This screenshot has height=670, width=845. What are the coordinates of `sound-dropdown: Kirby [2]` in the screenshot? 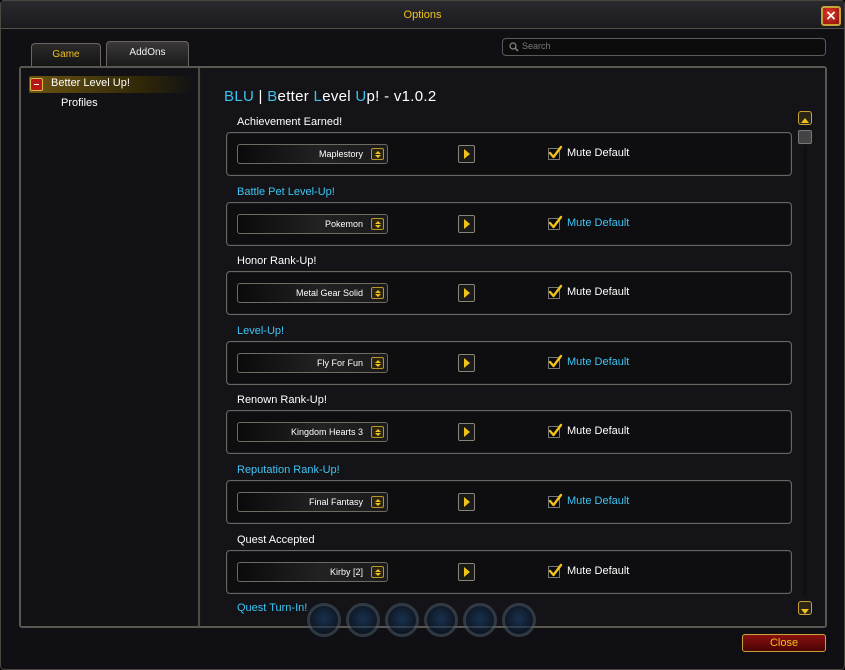 It's located at (312, 571).